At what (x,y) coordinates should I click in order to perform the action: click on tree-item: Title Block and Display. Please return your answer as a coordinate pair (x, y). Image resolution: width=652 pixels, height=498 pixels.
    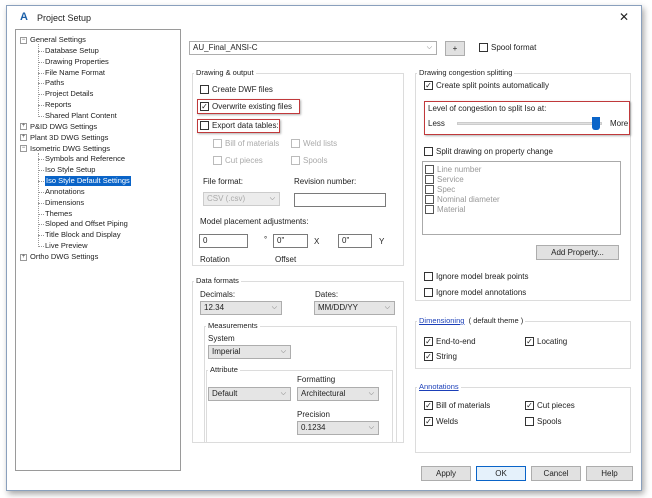
    Looking at the image, I should click on (83, 235).